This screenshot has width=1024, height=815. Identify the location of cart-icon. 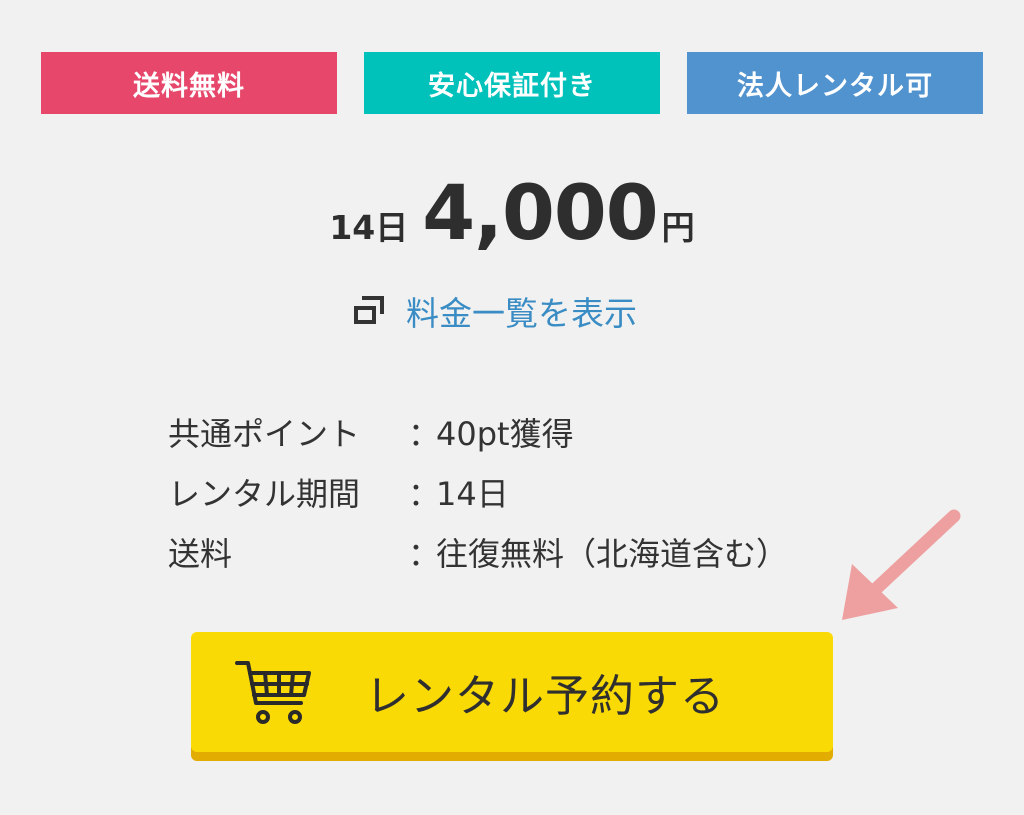
(273, 692).